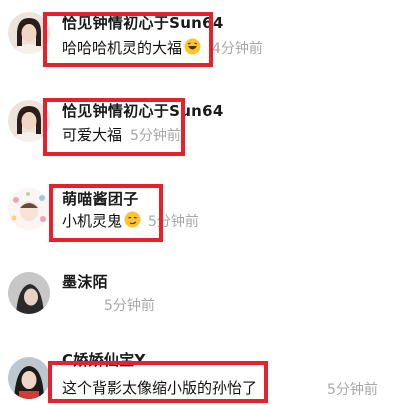  What do you see at coordinates (85, 281) in the screenshot?
I see `commenter-name: 墨沫陌` at bounding box center [85, 281].